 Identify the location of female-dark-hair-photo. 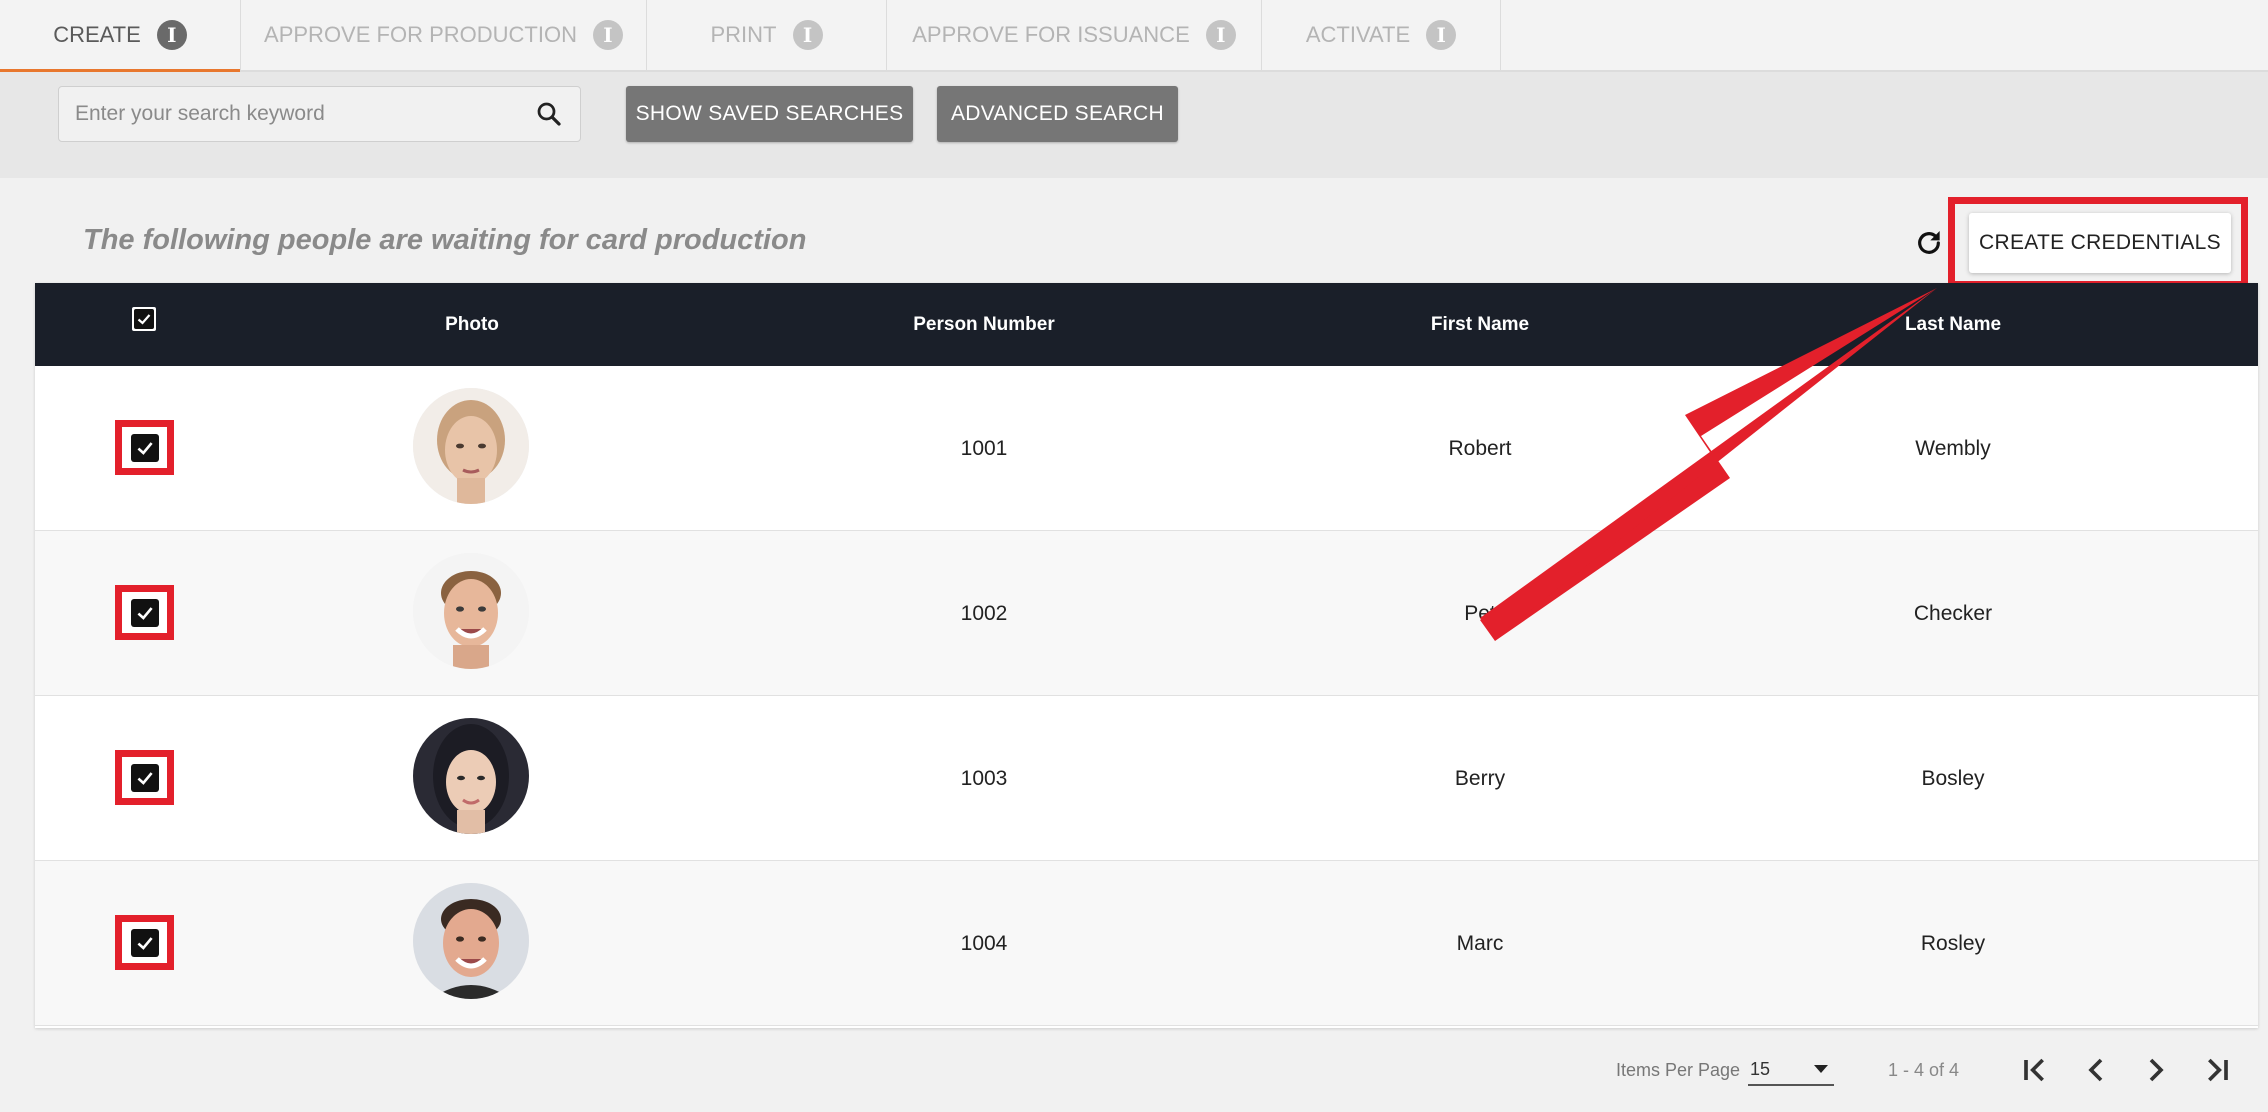
(471, 776).